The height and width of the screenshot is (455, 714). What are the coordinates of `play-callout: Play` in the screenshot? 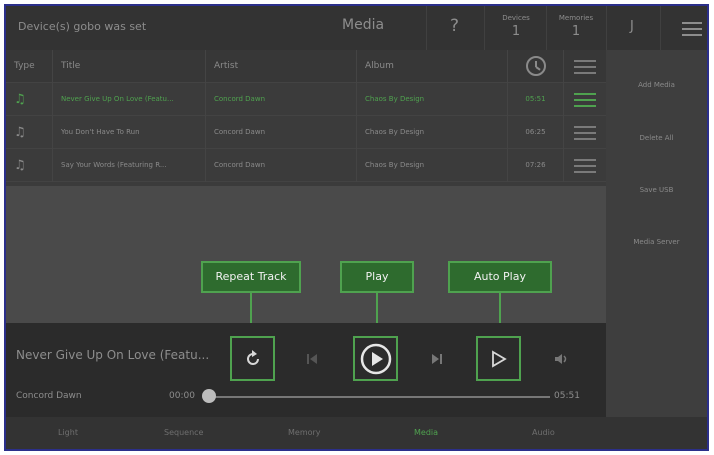 It's located at (377, 277).